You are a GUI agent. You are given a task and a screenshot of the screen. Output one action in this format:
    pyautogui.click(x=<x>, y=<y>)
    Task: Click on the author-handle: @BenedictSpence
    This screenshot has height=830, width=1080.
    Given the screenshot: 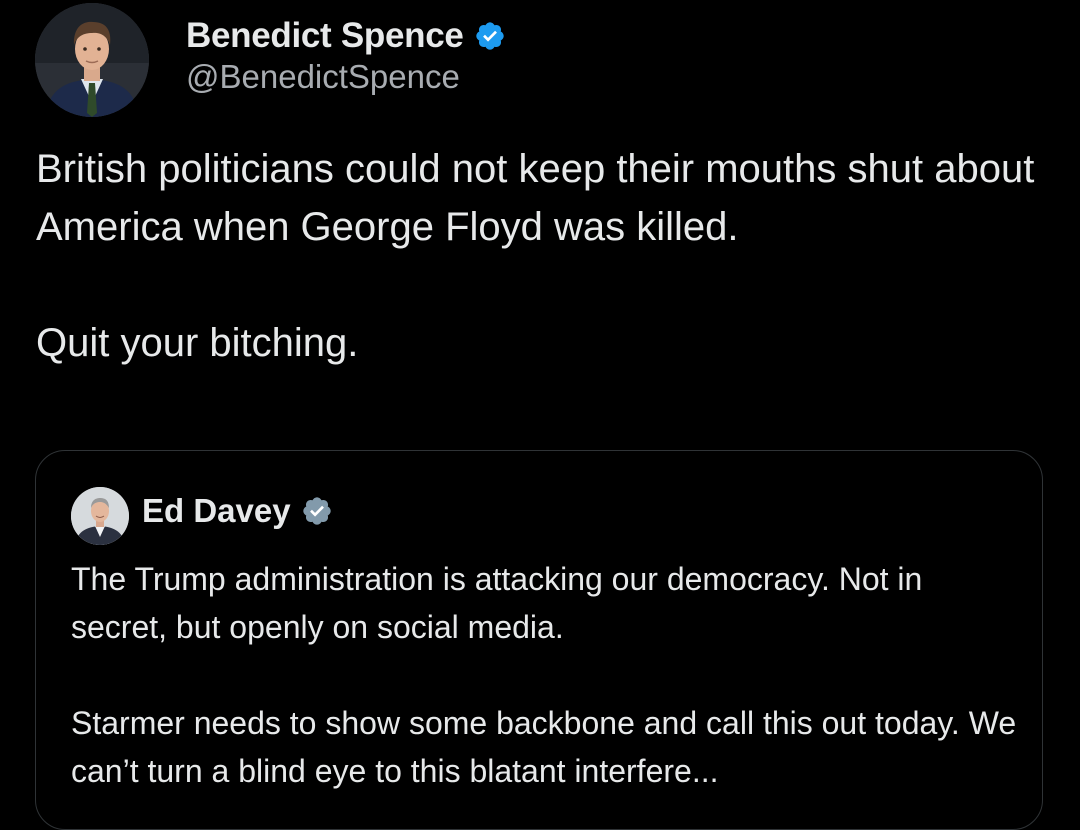 What is the action you would take?
    pyautogui.click(x=323, y=77)
    